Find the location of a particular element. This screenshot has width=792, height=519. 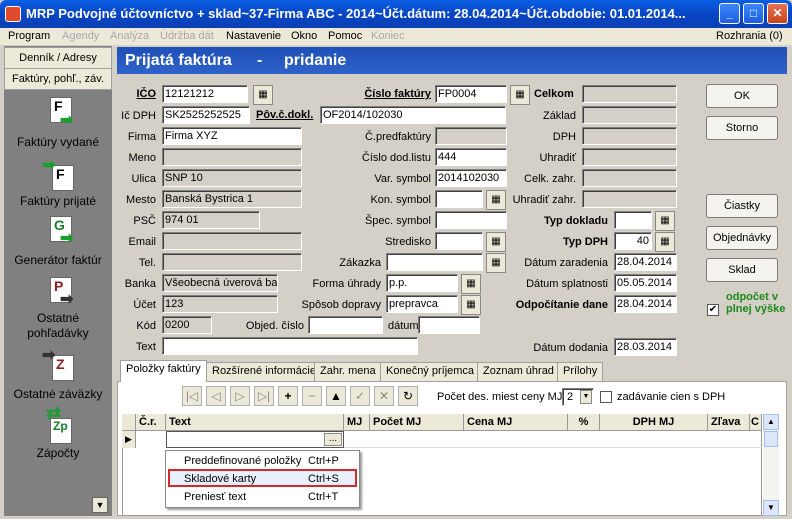

typ-dph-lookup-button: ▦ is located at coordinates (665, 242).